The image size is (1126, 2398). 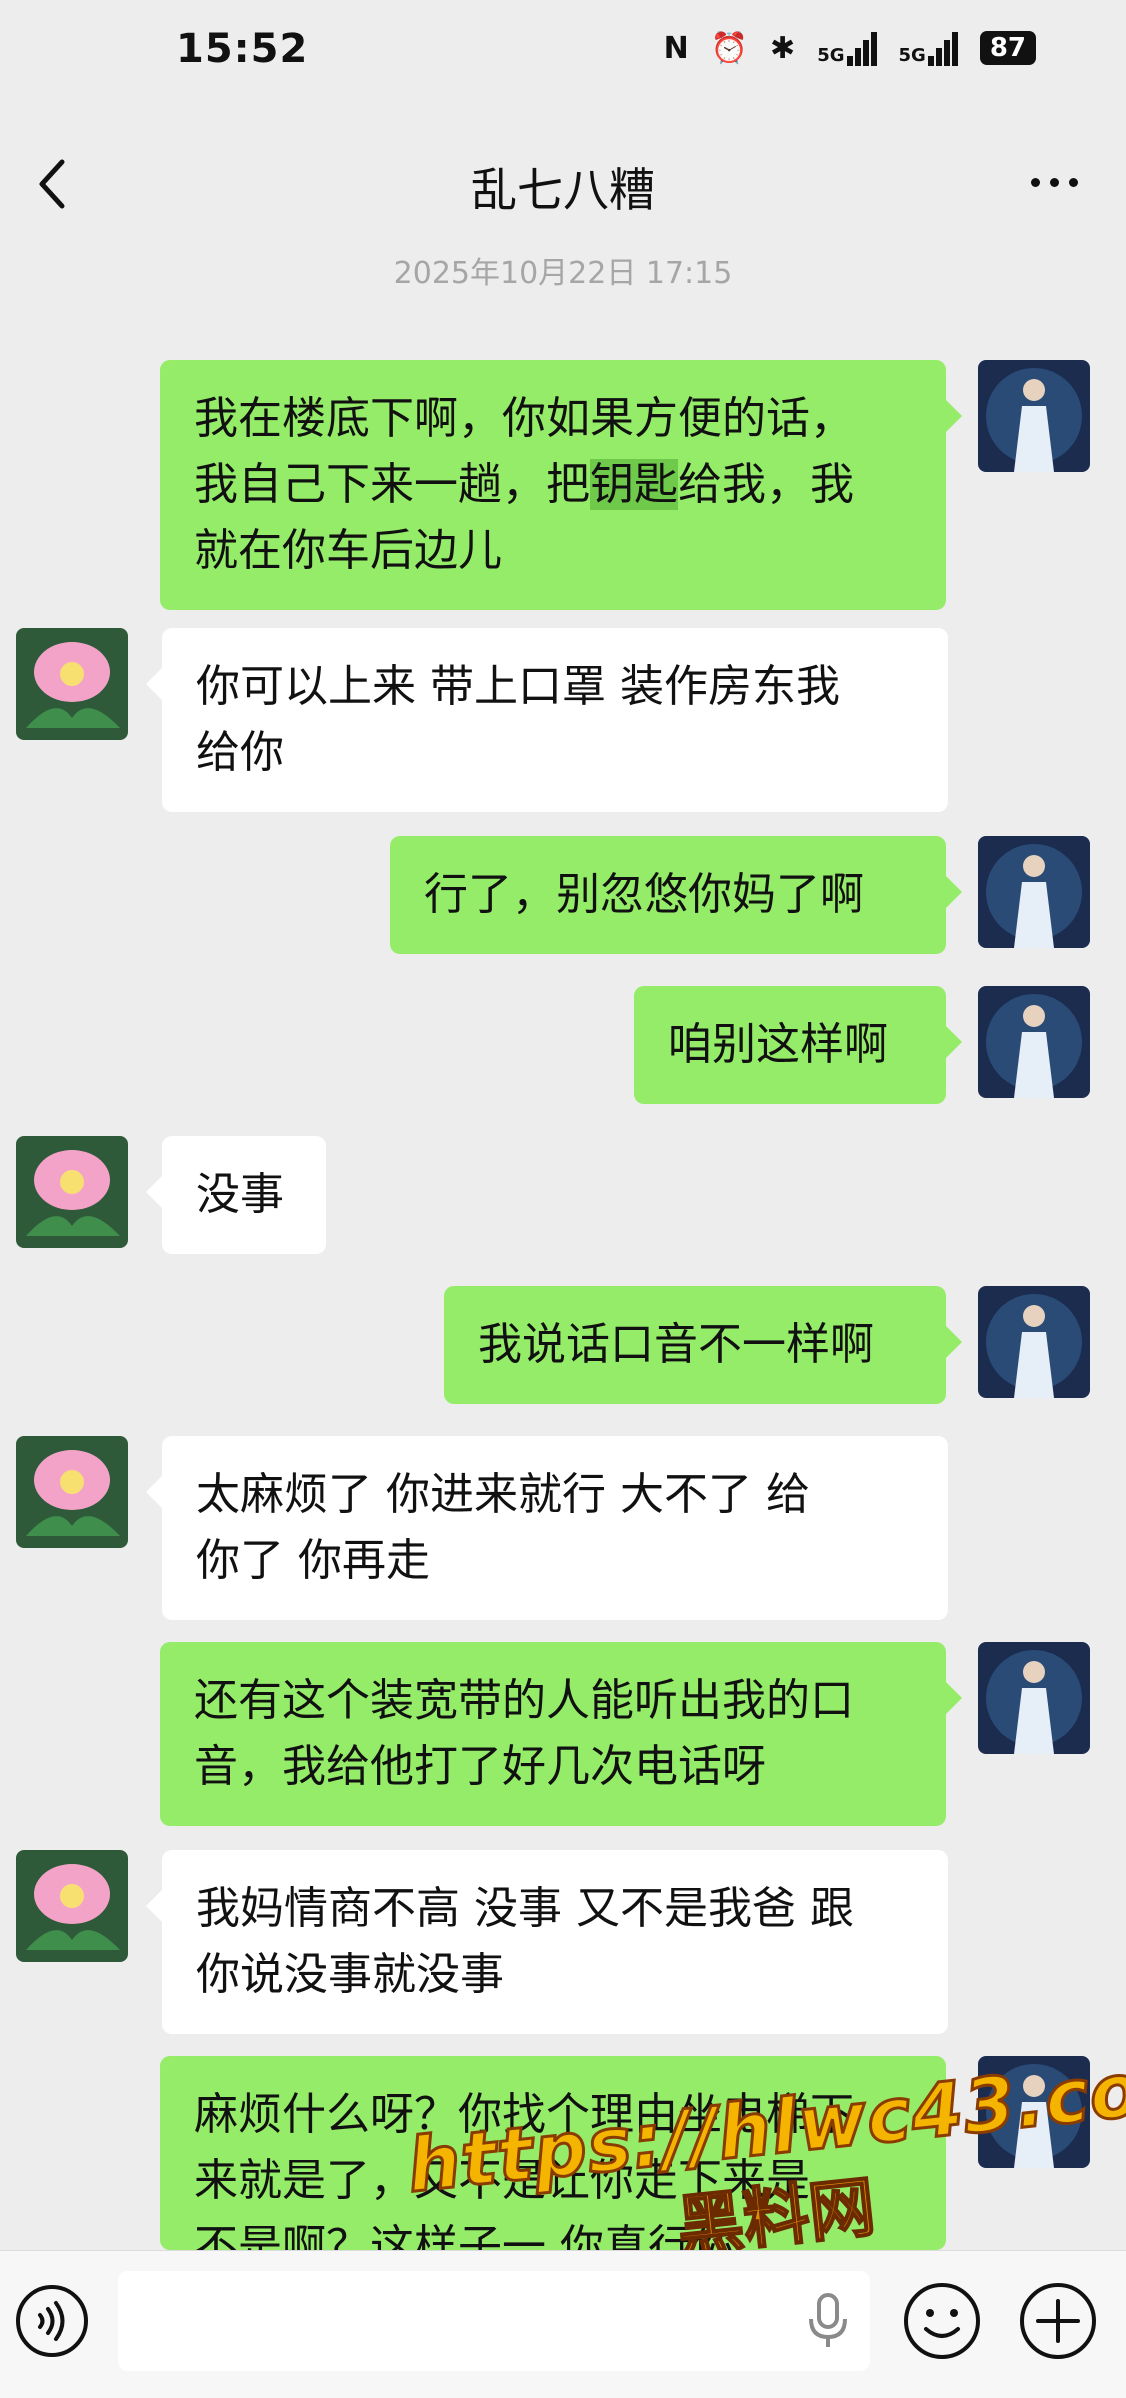 I want to click on message-line: 还有这个装宽带的人能听出我的口, so click(x=524, y=1700).